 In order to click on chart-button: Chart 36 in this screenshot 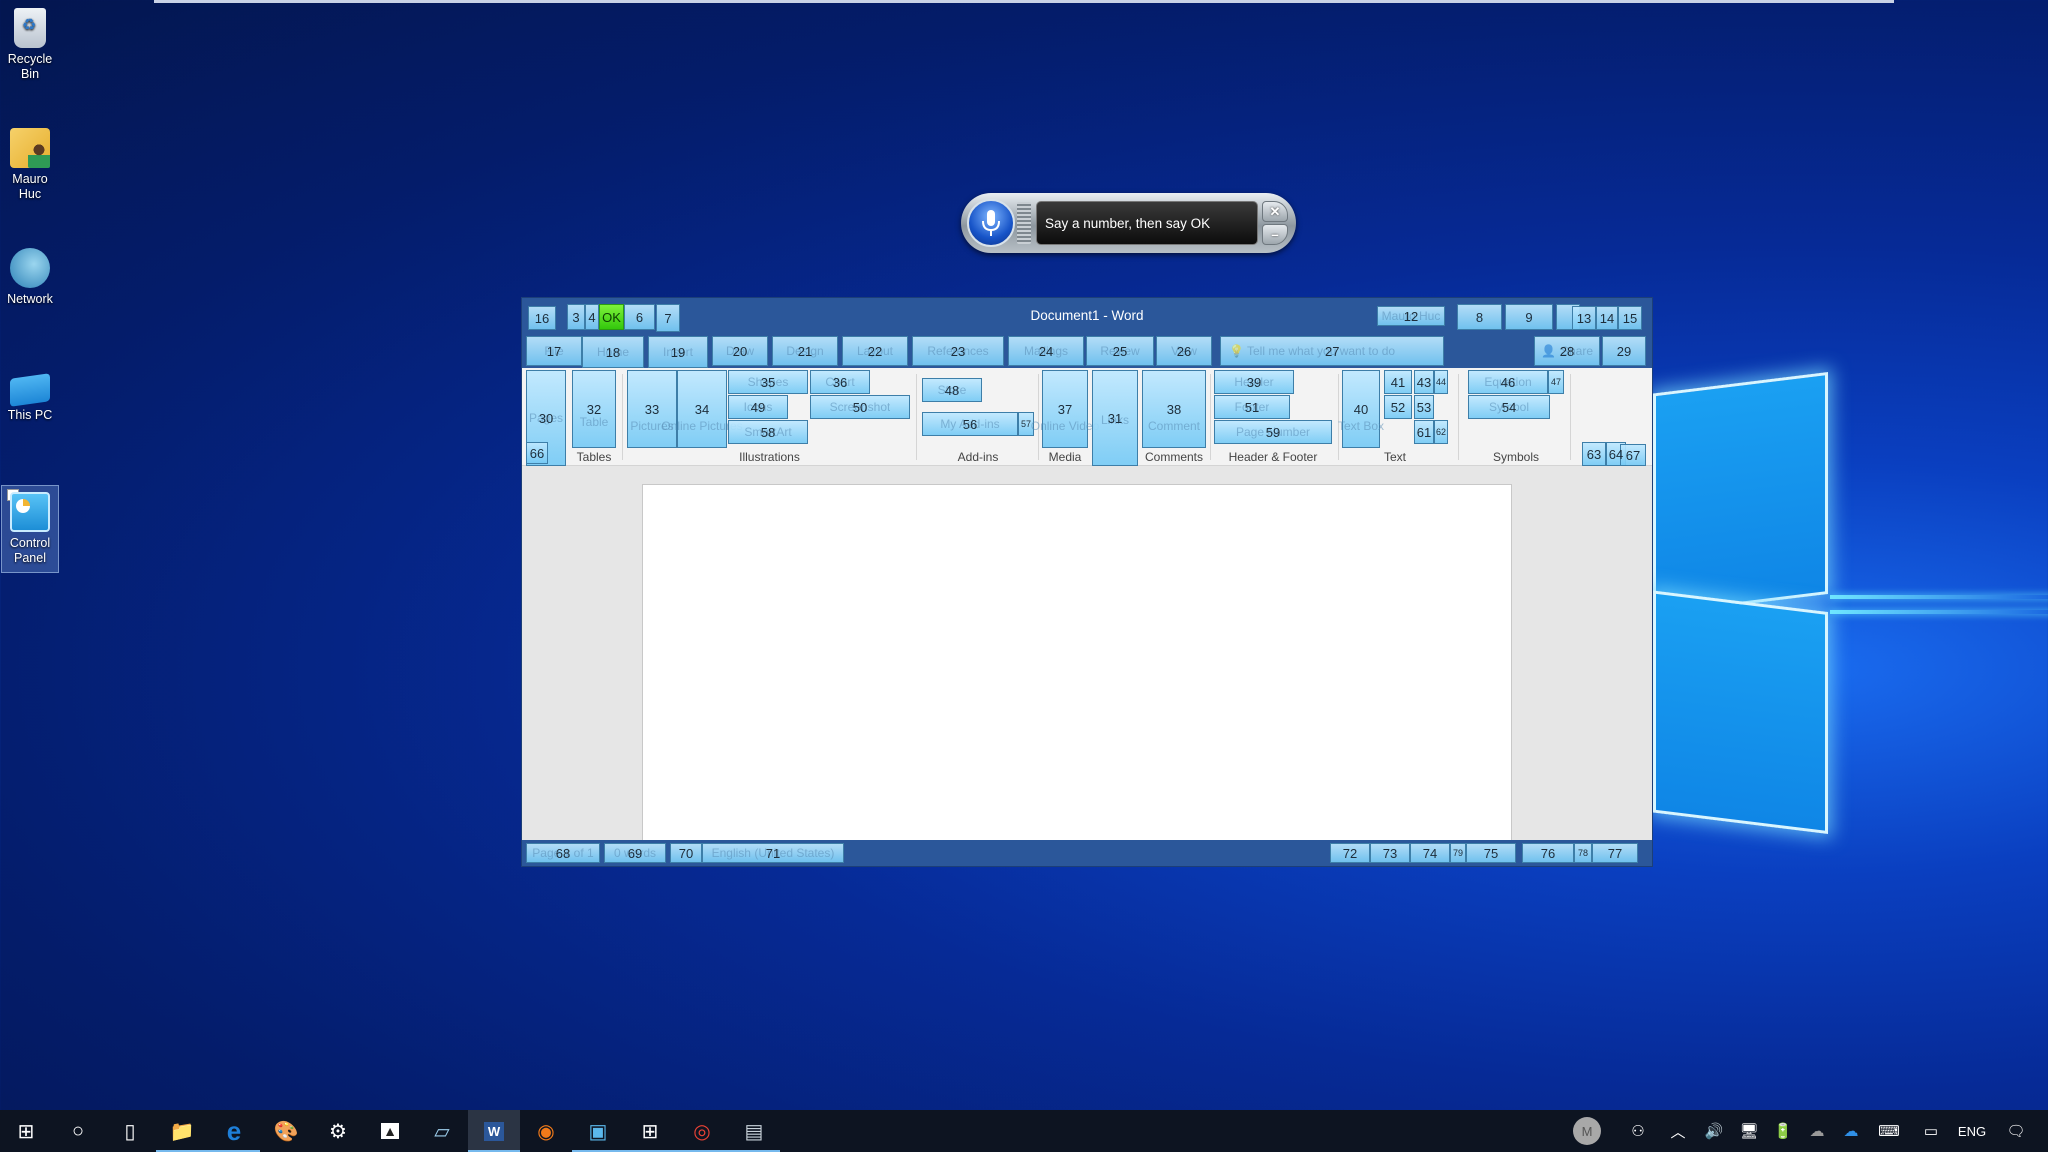, I will do `click(840, 382)`.